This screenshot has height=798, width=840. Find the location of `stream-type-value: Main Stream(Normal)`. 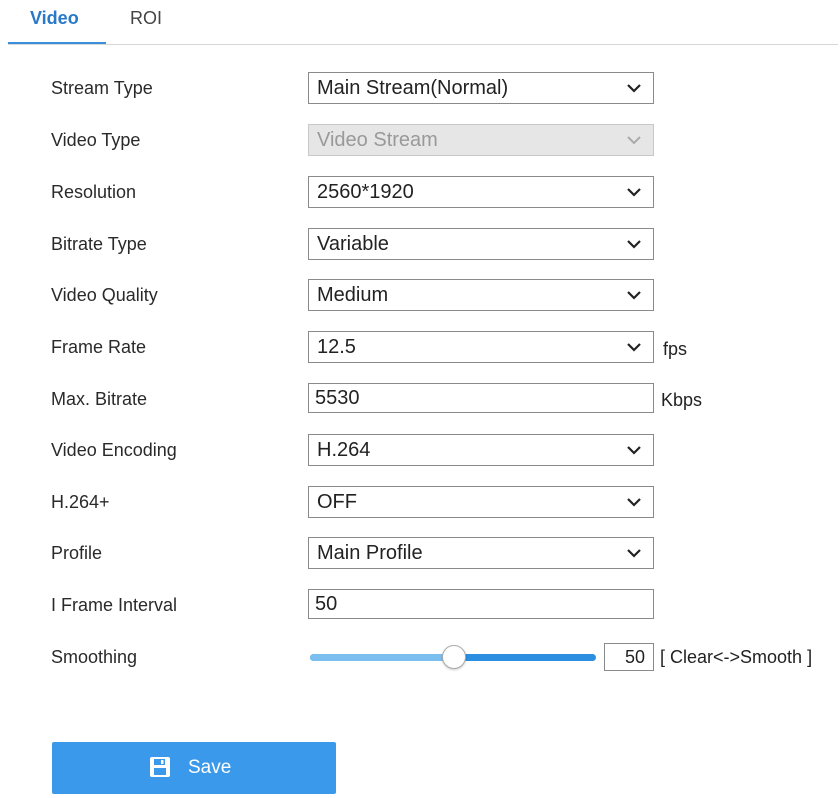

stream-type-value: Main Stream(Normal) is located at coordinates (413, 88).